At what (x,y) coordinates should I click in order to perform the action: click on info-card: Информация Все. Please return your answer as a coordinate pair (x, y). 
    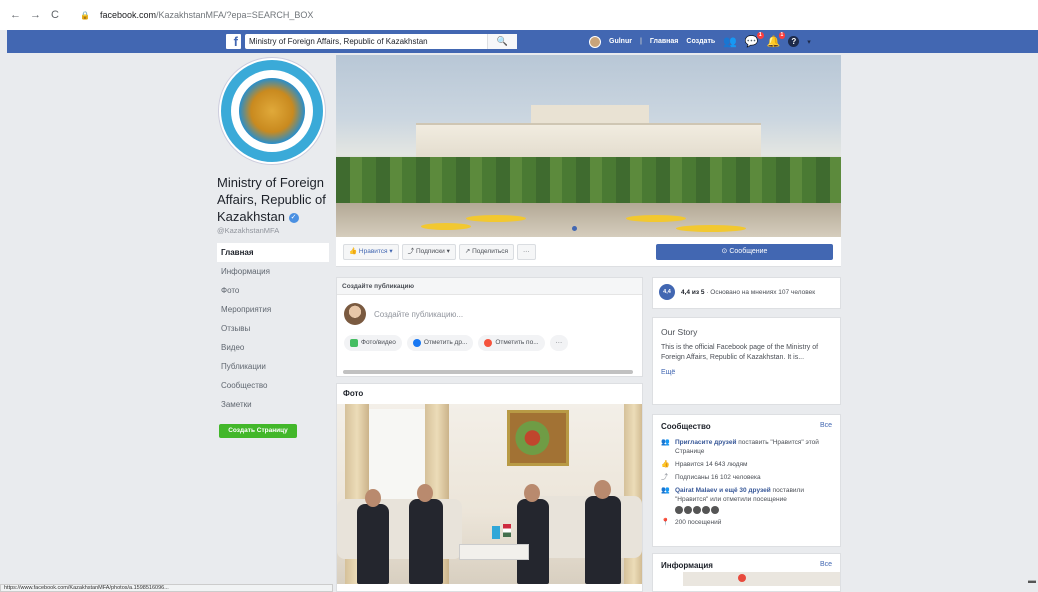
    Looking at the image, I should click on (746, 572).